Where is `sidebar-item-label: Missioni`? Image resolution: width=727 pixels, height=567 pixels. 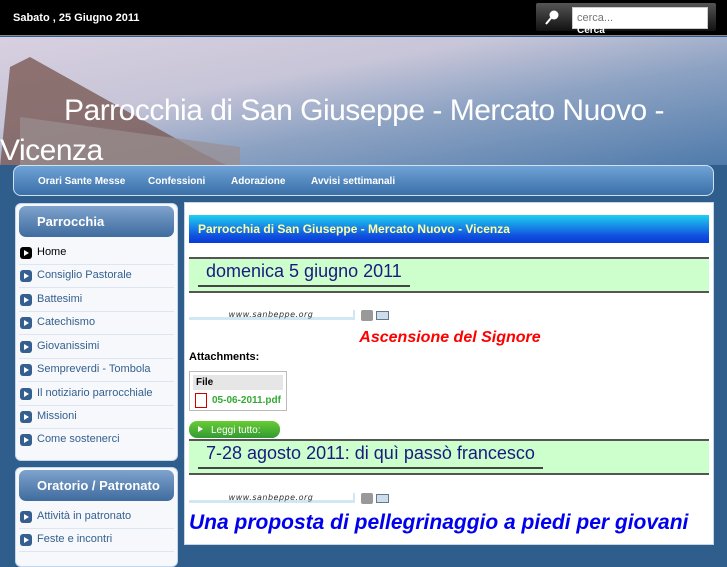 sidebar-item-label: Missioni is located at coordinates (57, 416).